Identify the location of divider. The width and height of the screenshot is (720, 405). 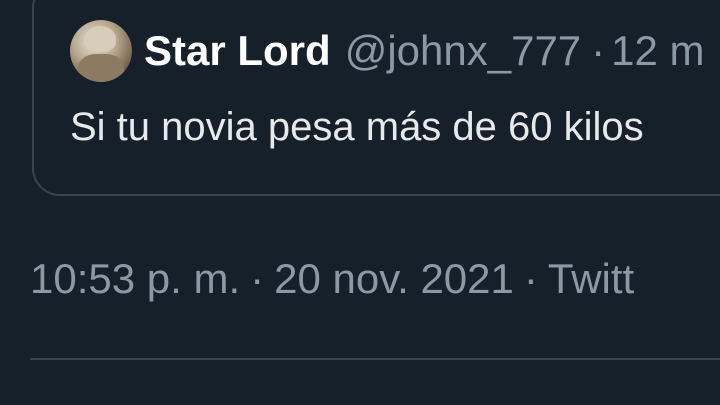
(375, 359).